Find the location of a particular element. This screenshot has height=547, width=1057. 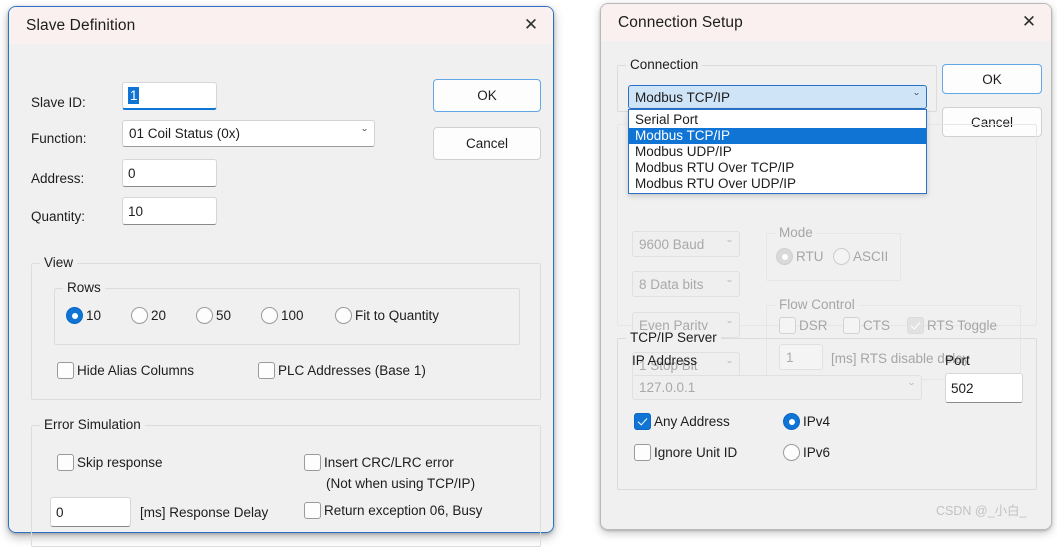

dropdown-option-modbus-rtu-over-udpip: Modbus RTU Over UDP/IP is located at coordinates (777, 184).